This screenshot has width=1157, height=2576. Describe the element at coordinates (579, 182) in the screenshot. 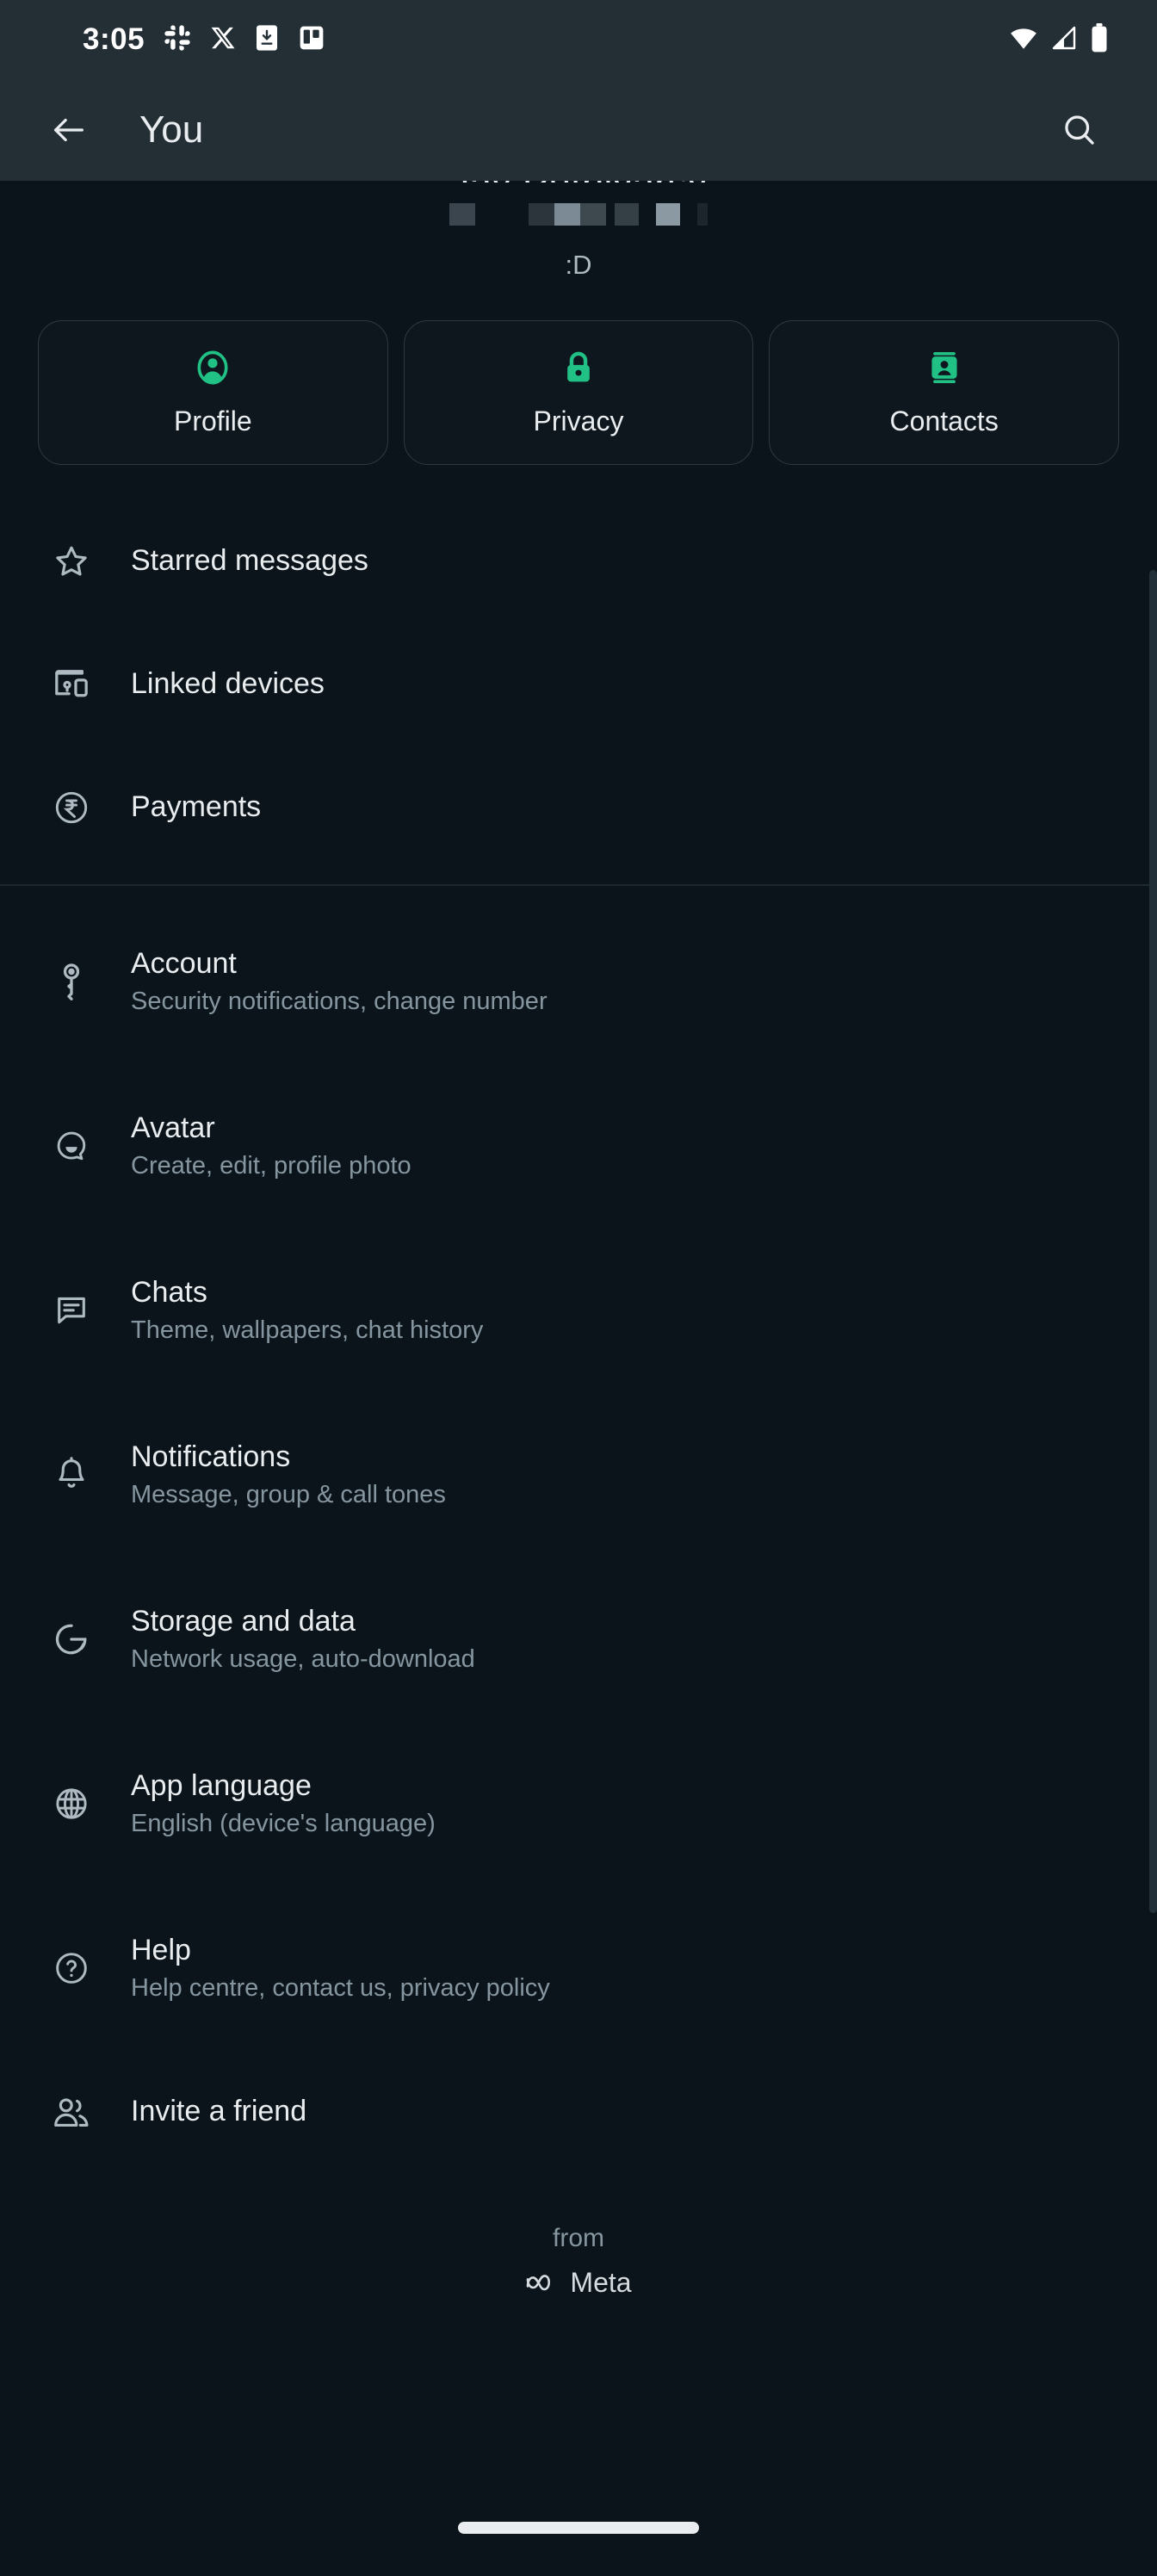

I see `profile-name: Jay Puthiyarsy` at that location.